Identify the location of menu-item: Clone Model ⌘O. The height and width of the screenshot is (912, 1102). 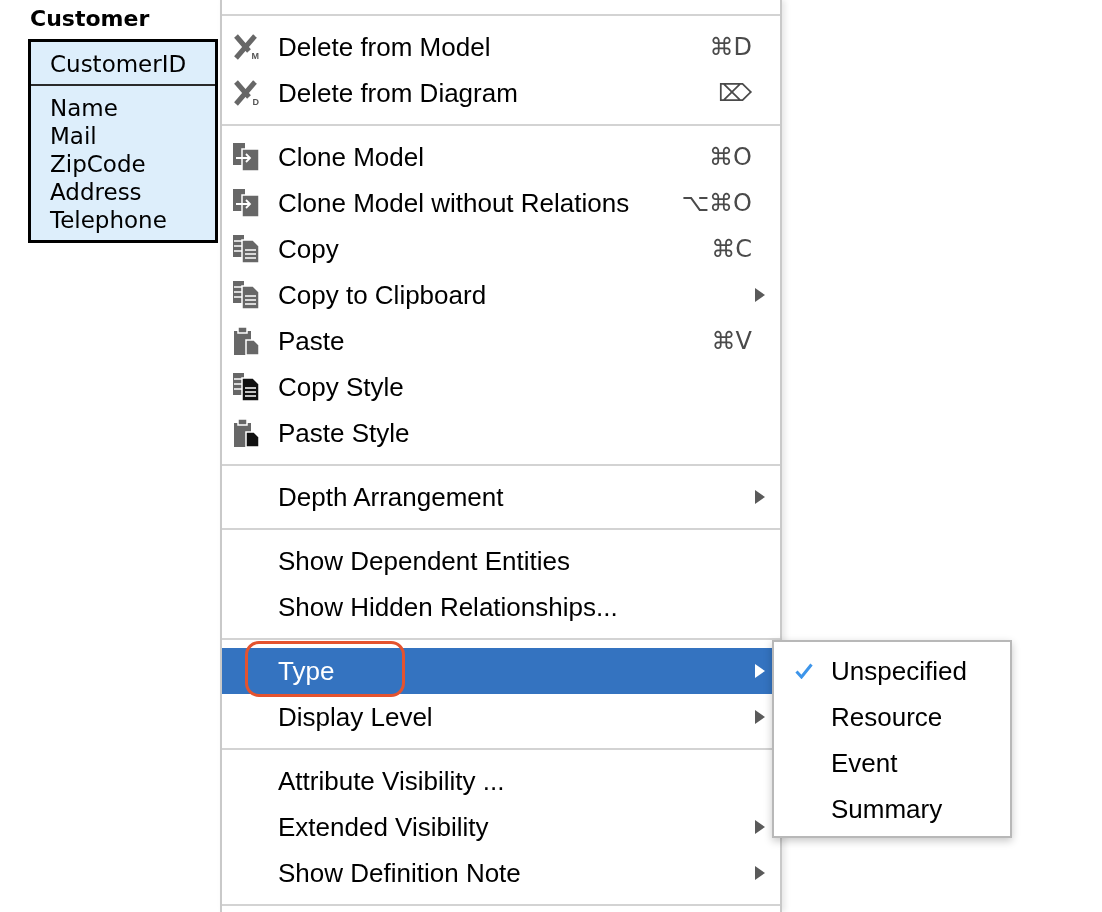
(501, 157).